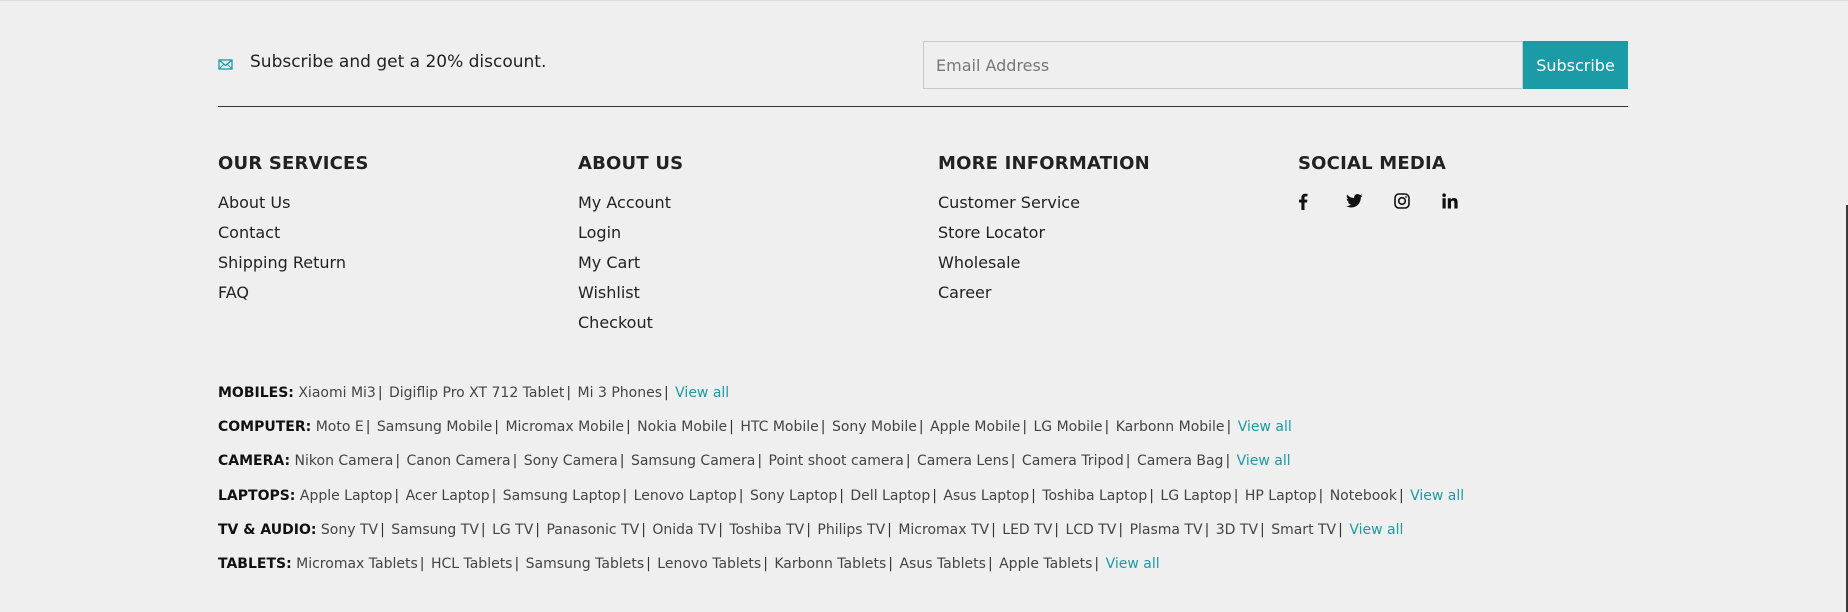 The width and height of the screenshot is (1848, 612). I want to click on category-link: Nokia Mobile, so click(682, 427).